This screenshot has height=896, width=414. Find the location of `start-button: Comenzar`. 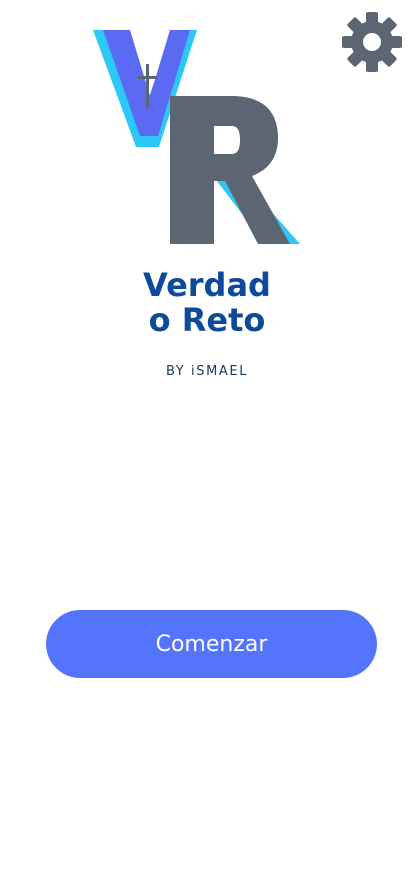

start-button: Comenzar is located at coordinates (211, 644).